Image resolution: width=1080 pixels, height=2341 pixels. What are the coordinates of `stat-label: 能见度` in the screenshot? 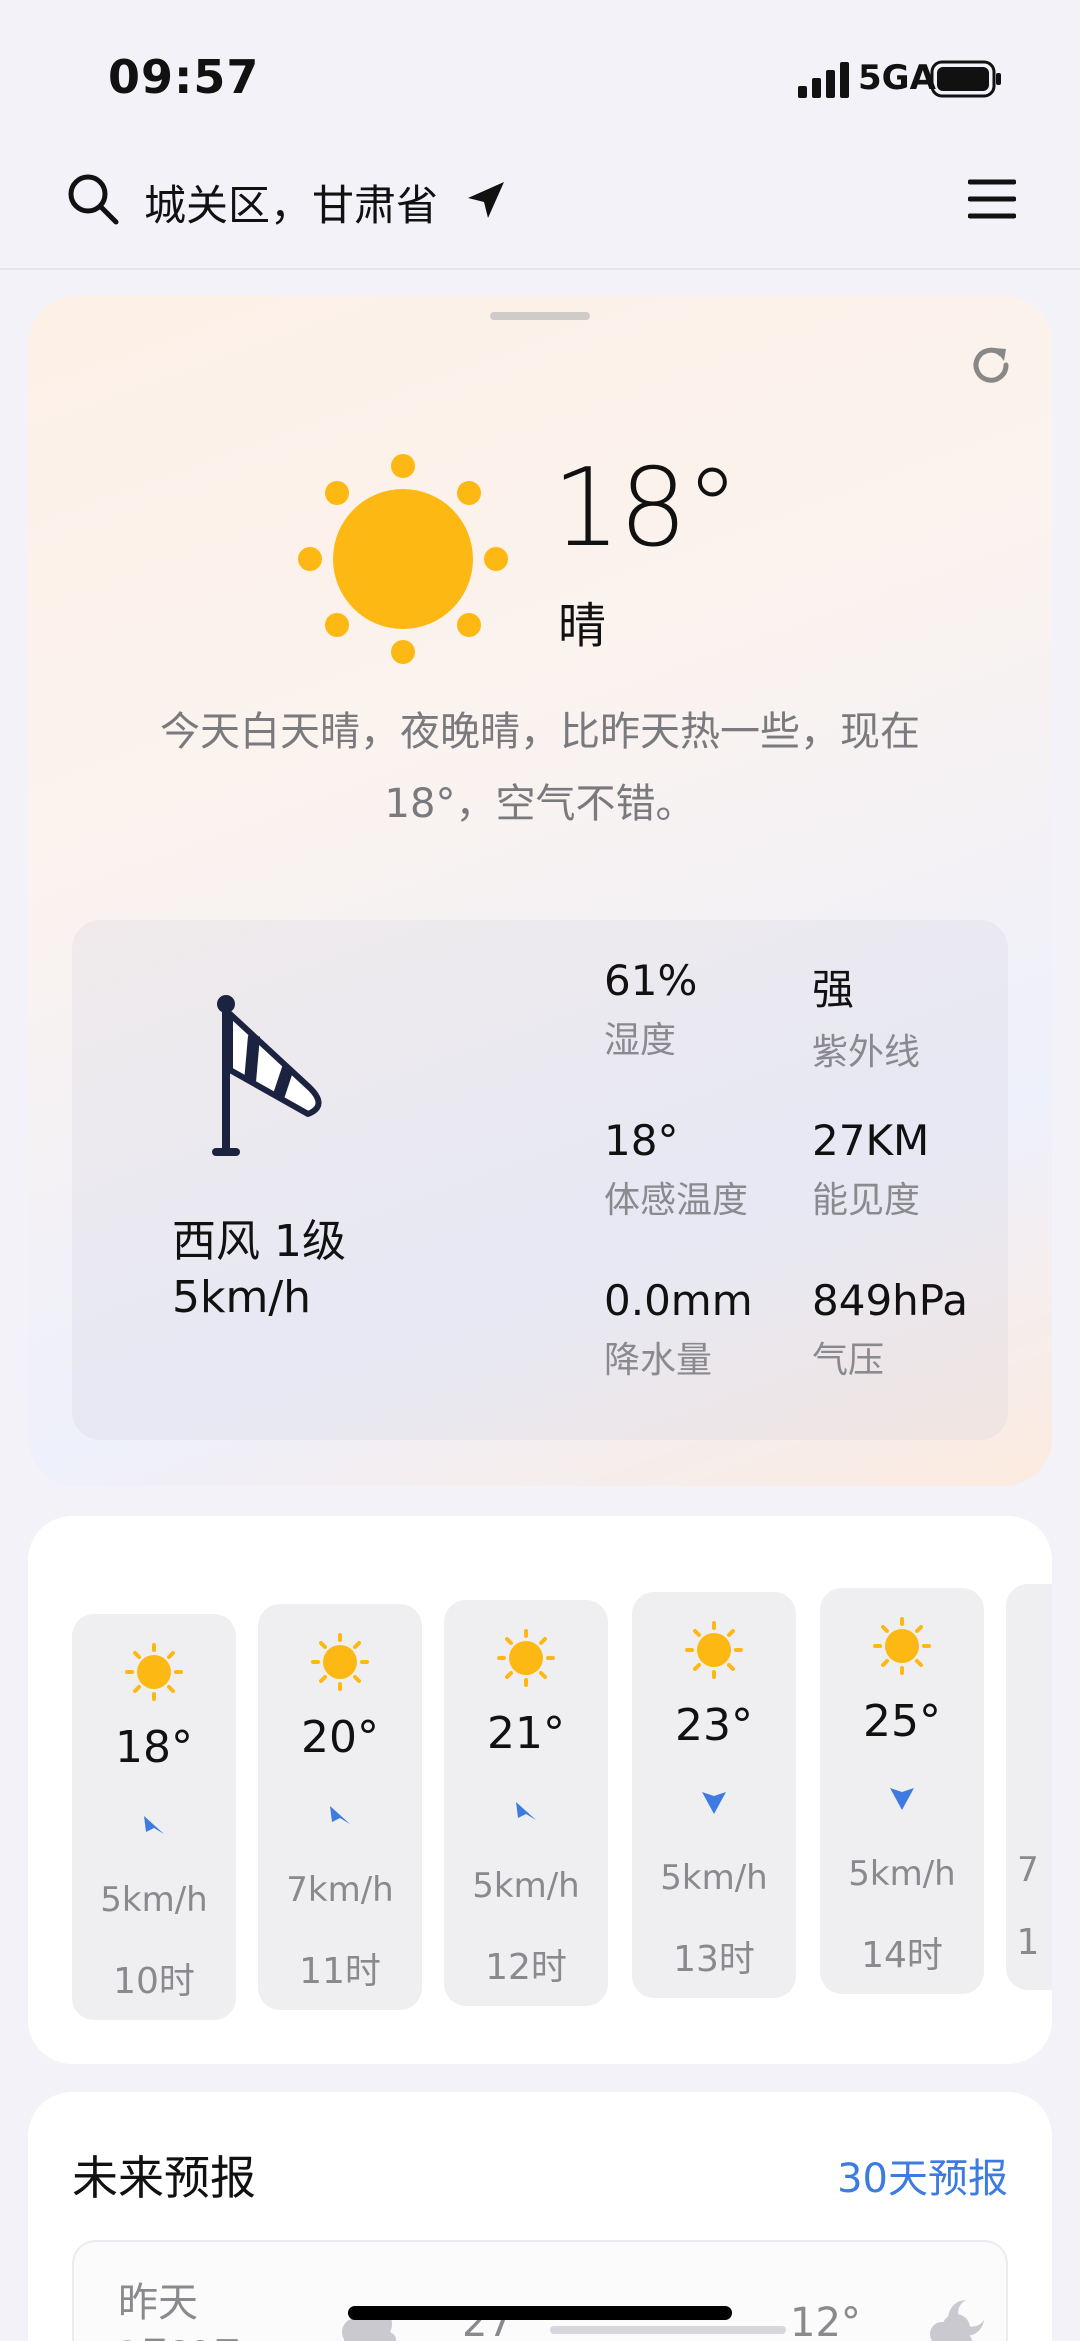 It's located at (866, 1200).